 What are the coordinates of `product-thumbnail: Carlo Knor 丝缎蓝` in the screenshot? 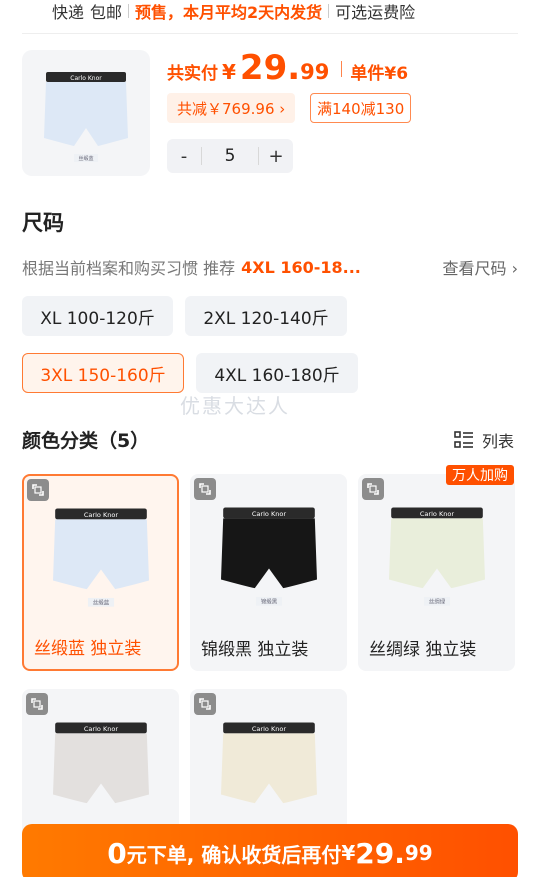 It's located at (86, 113).